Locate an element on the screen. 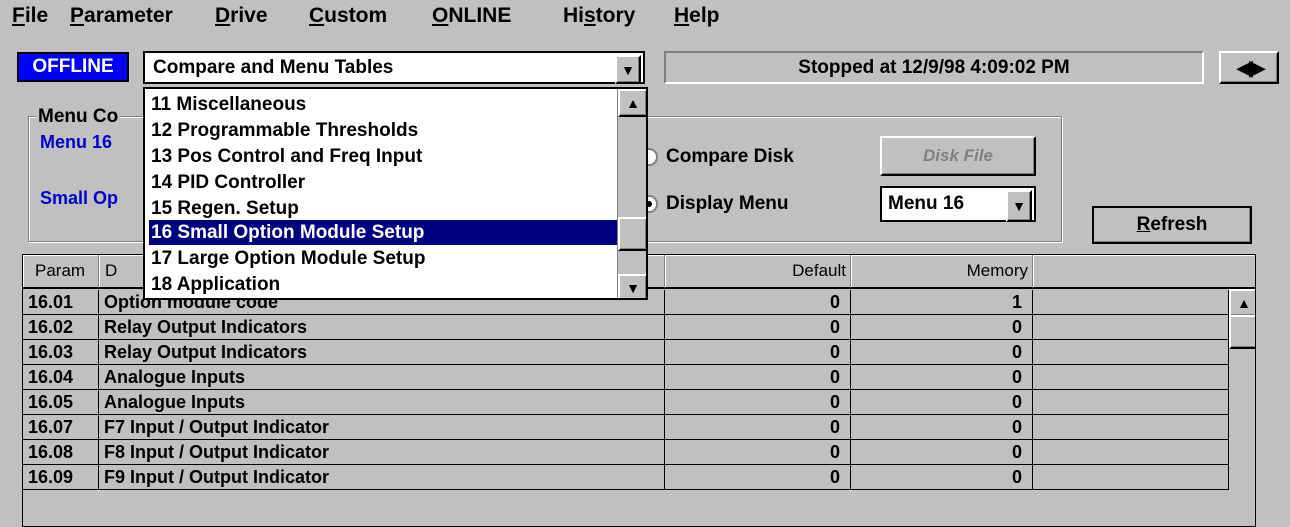 The height and width of the screenshot is (527, 1290). table-row: 16.08 F8 Input / Output Indicator 0 0 is located at coordinates (626, 452).